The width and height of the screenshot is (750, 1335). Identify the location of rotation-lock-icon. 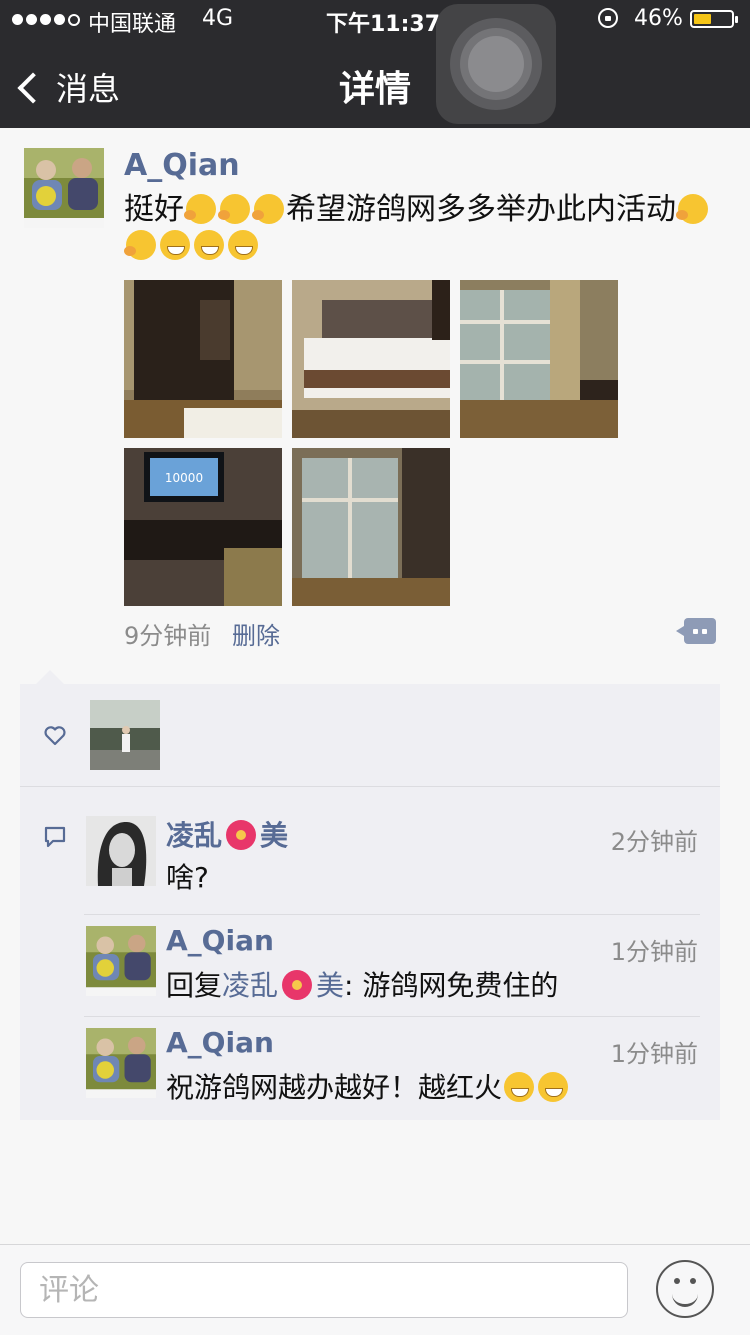
(608, 18).